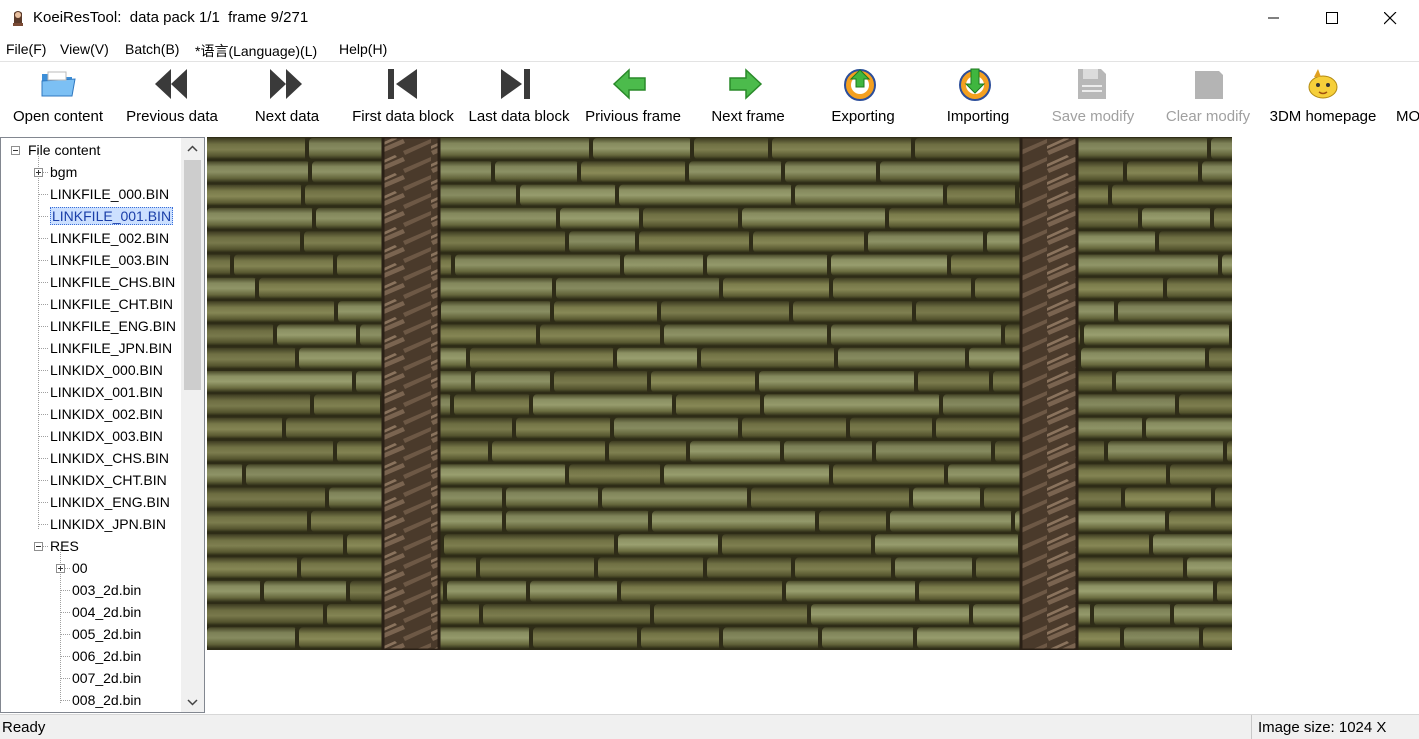 The image size is (1419, 739). What do you see at coordinates (109, 194) in the screenshot?
I see `tree-item: LINKFILE_000.BIN` at bounding box center [109, 194].